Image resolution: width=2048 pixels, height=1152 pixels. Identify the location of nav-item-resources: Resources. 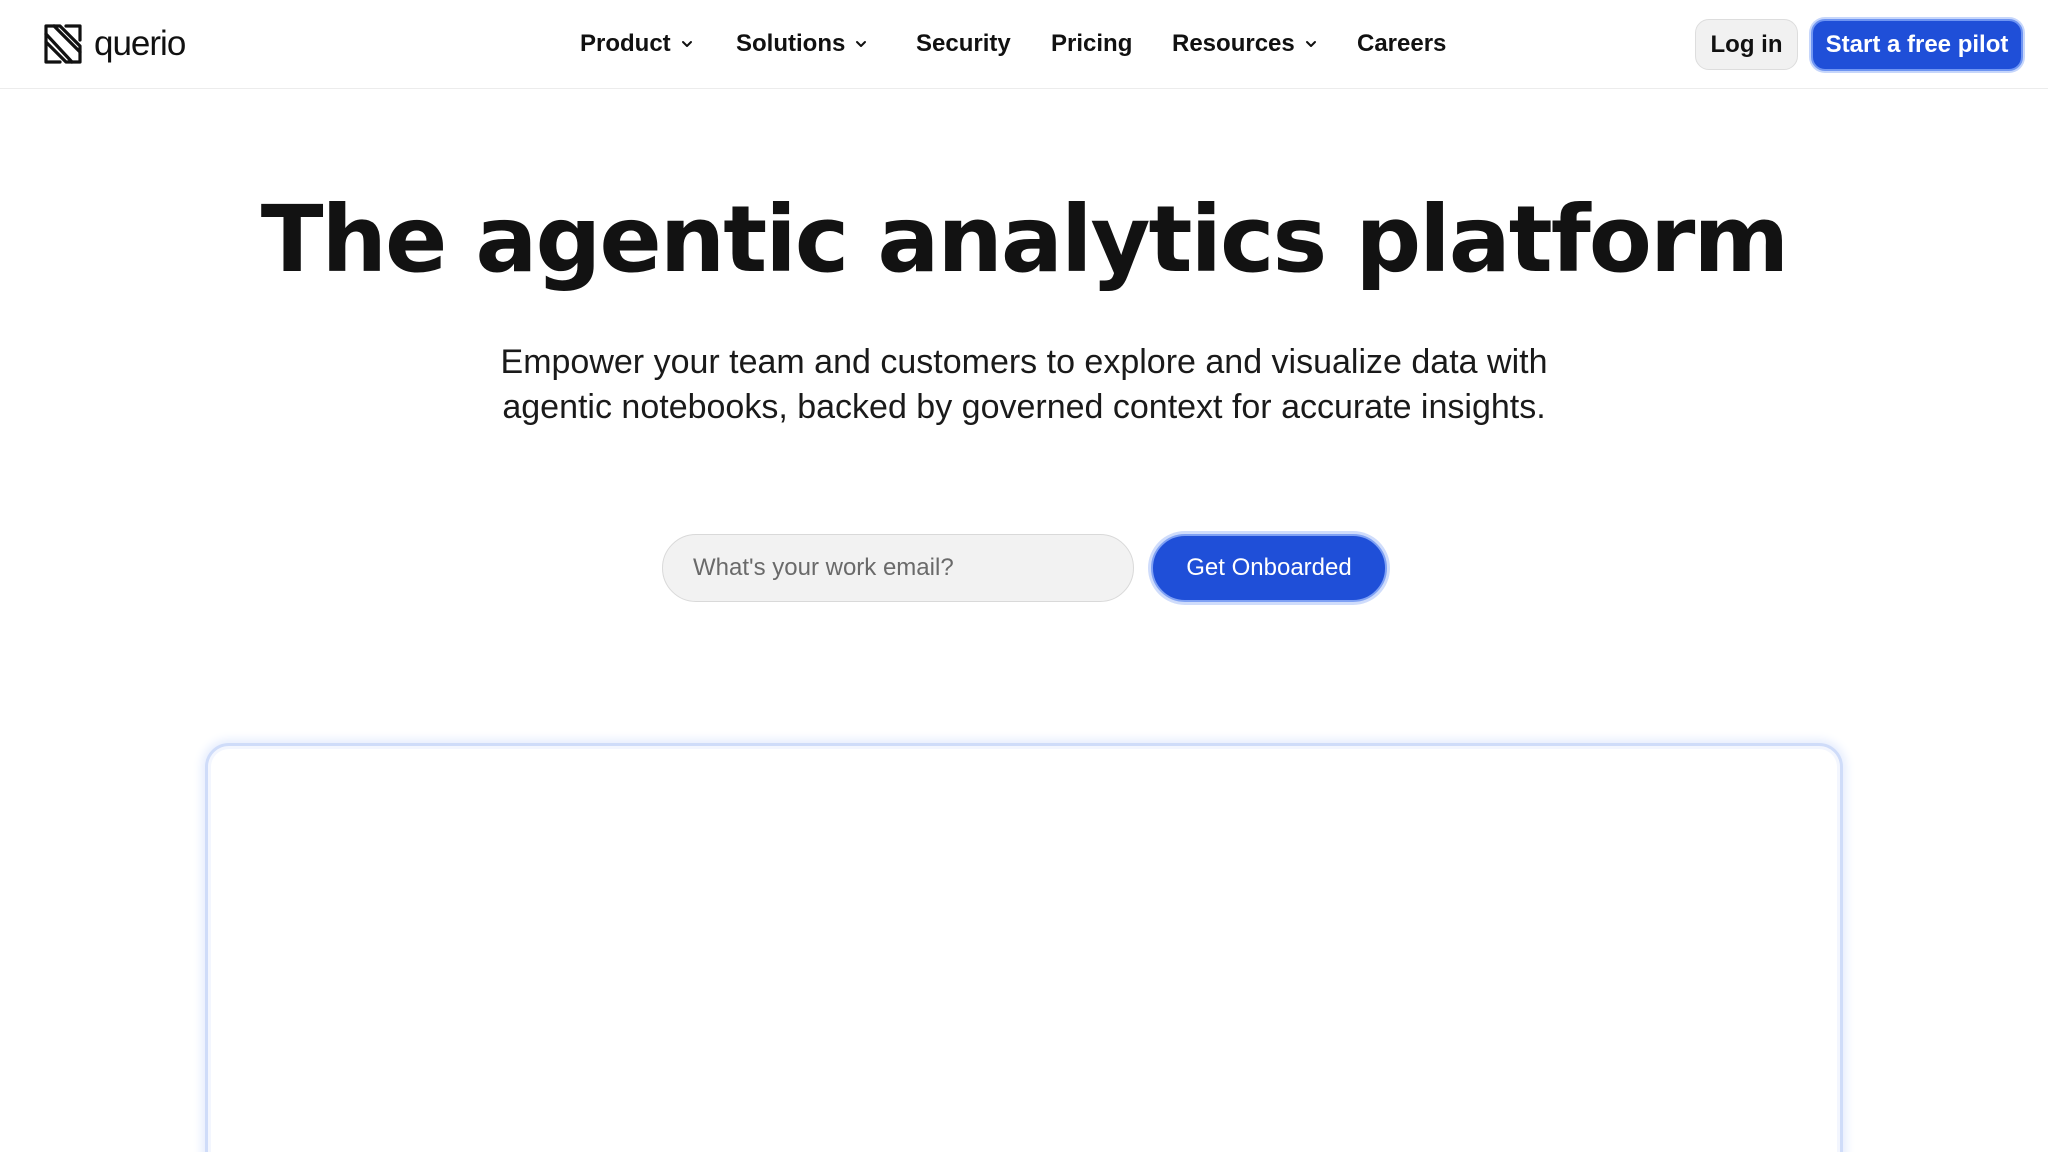
(1244, 44).